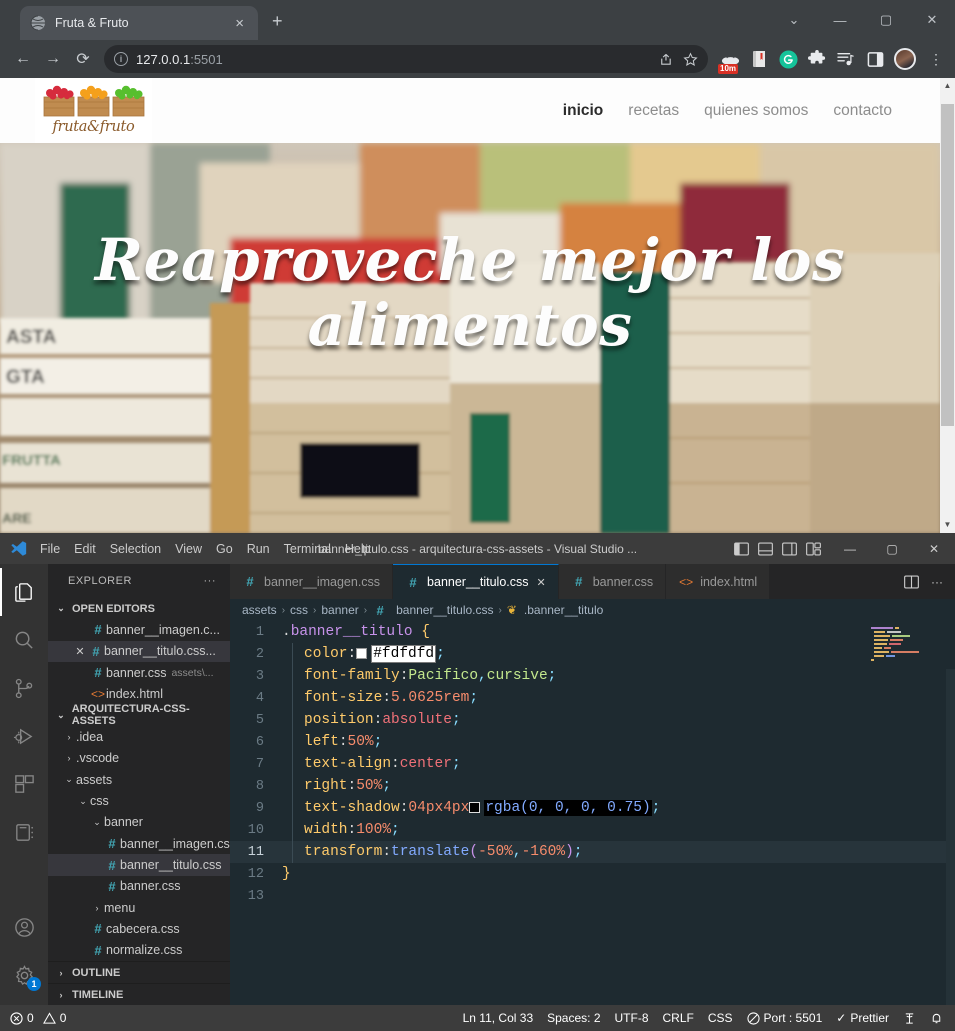  What do you see at coordinates (817, 59) in the screenshot?
I see `puzzle-extensions-icon` at bounding box center [817, 59].